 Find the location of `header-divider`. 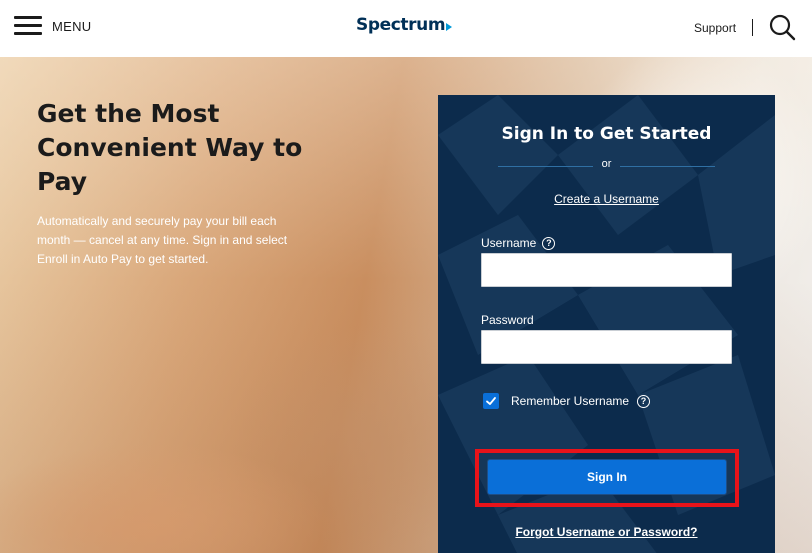

header-divider is located at coordinates (752, 27).